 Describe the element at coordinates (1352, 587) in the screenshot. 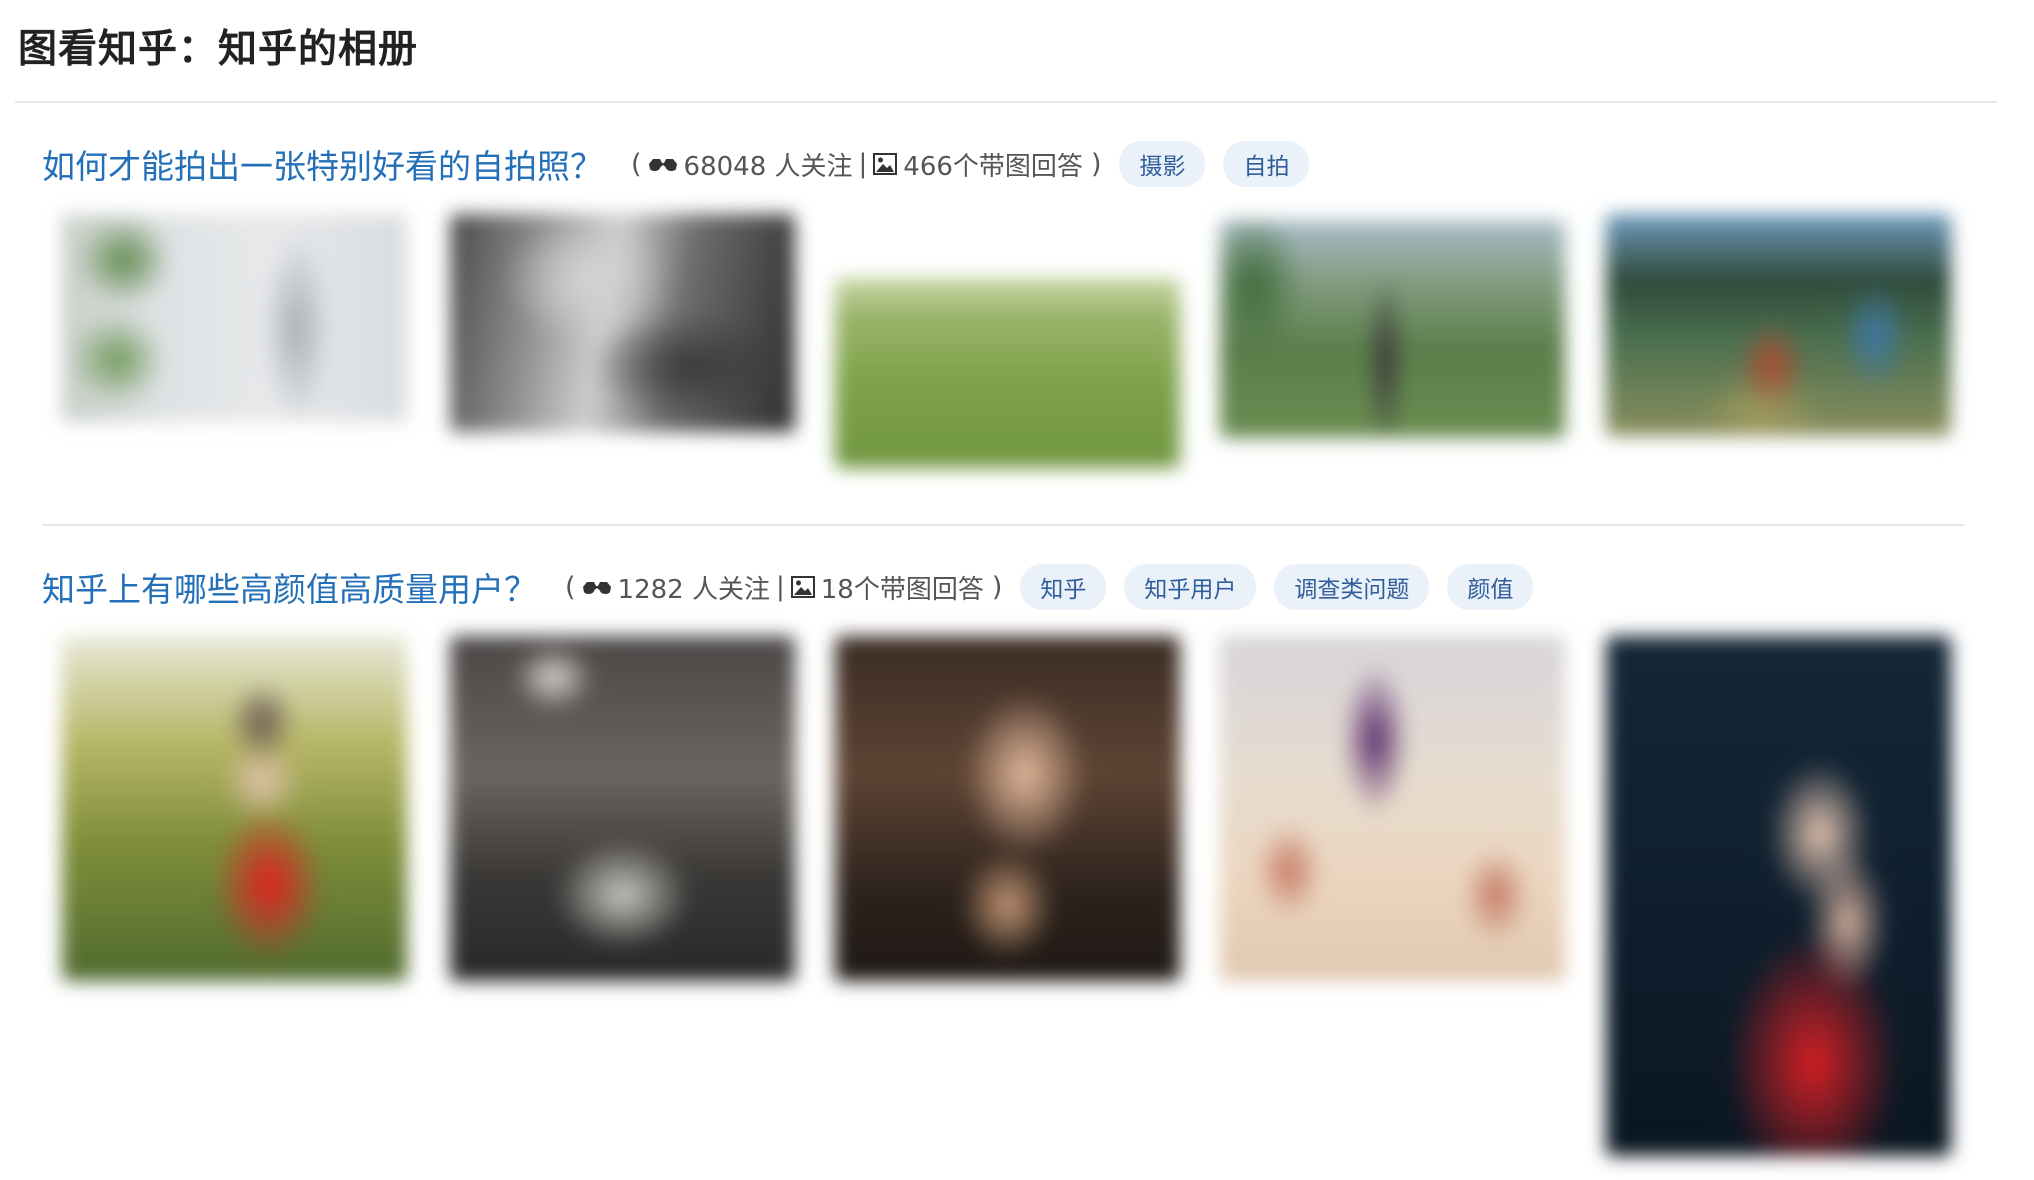

I see `tag-survey-questions: 调查类问题` at that location.